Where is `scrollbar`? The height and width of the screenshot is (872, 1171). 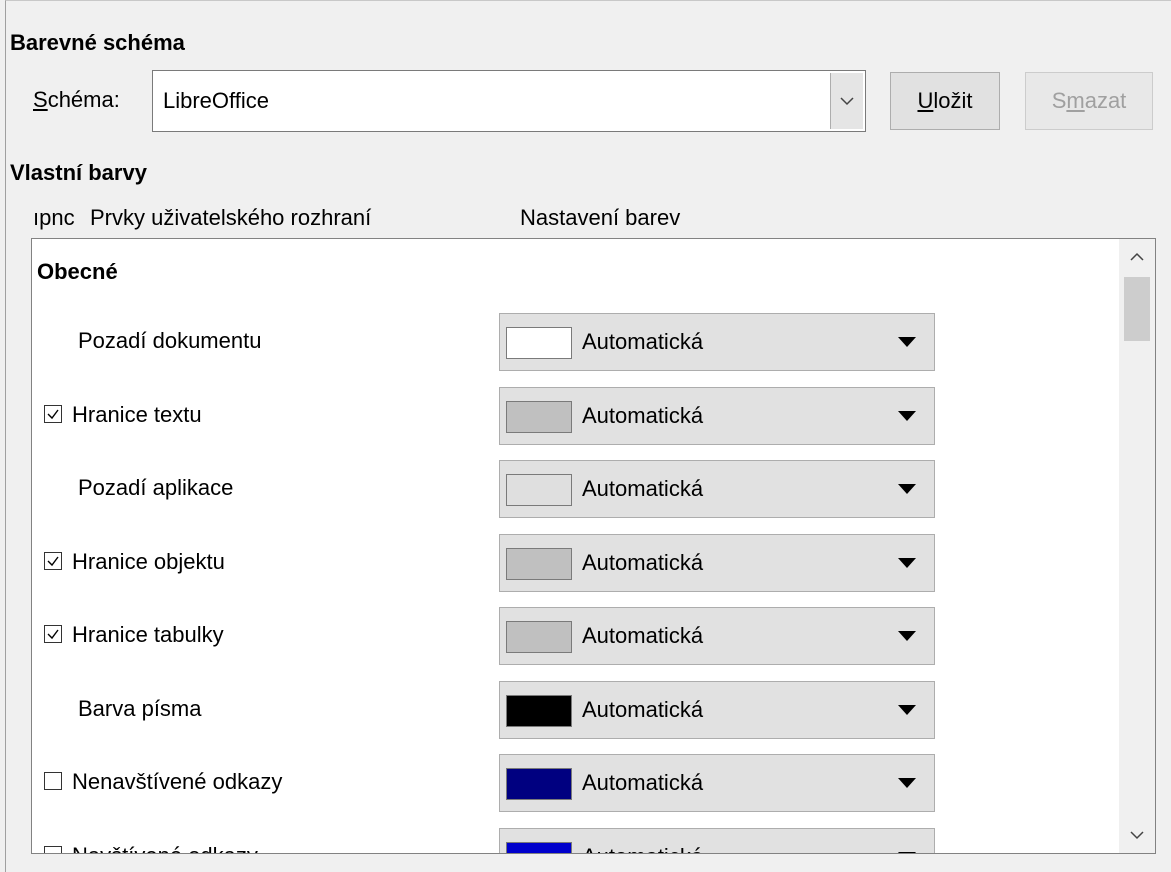 scrollbar is located at coordinates (1137, 546).